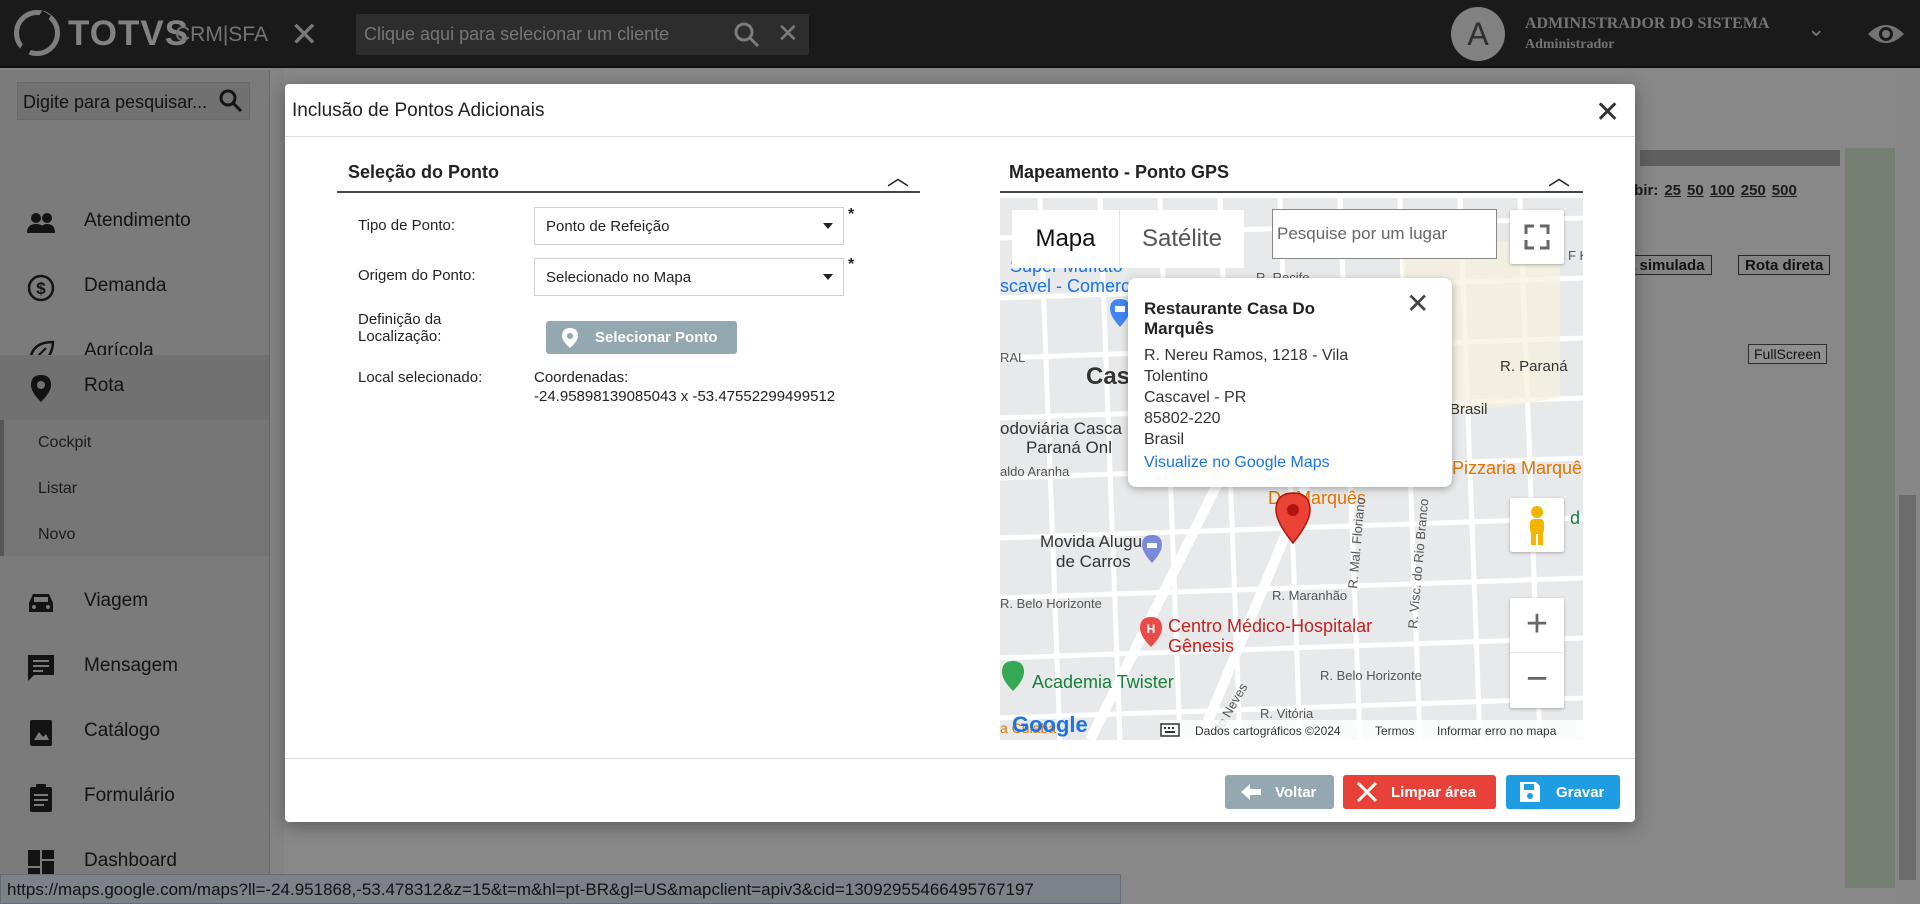 The height and width of the screenshot is (904, 1920). I want to click on map-label: aldo Aranha, so click(1035, 471).